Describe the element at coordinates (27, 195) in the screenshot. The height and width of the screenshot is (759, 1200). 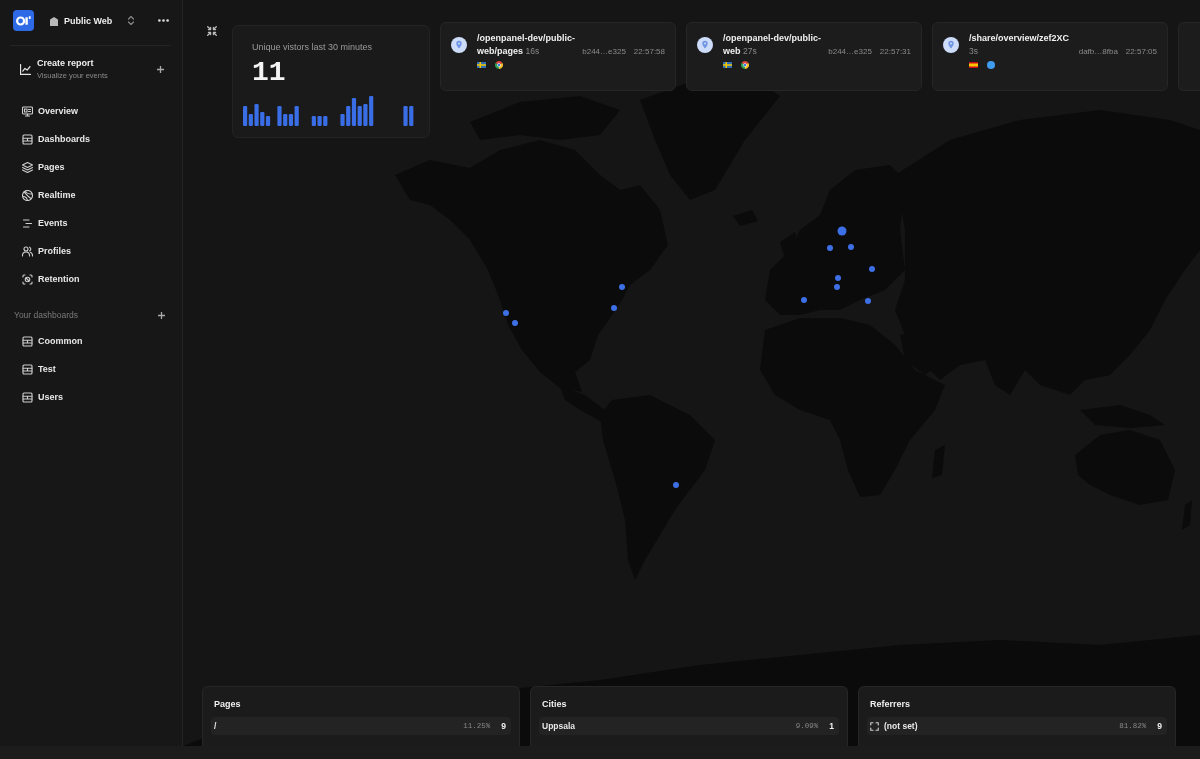
I see `globe-icon` at that location.